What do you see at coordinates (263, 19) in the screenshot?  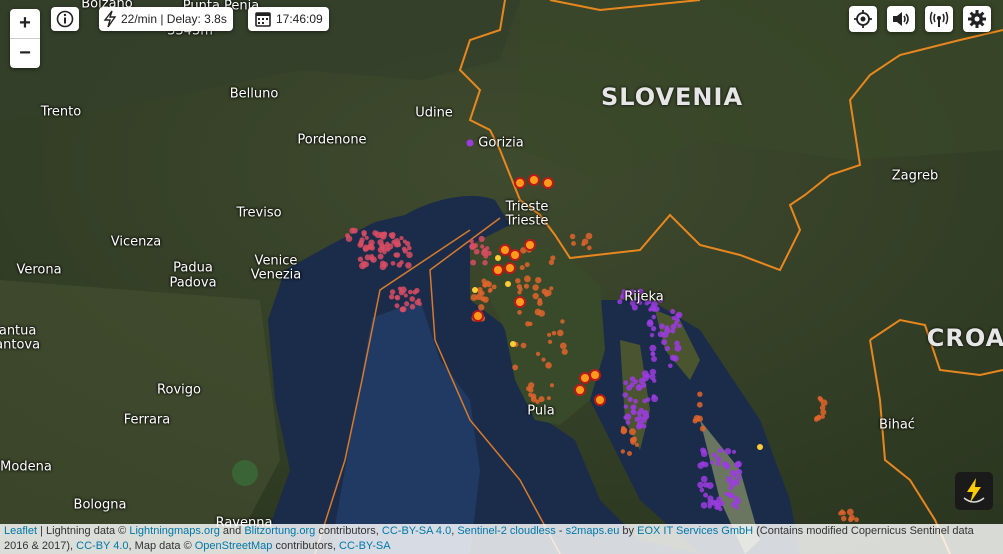 I see `calendar-icon` at bounding box center [263, 19].